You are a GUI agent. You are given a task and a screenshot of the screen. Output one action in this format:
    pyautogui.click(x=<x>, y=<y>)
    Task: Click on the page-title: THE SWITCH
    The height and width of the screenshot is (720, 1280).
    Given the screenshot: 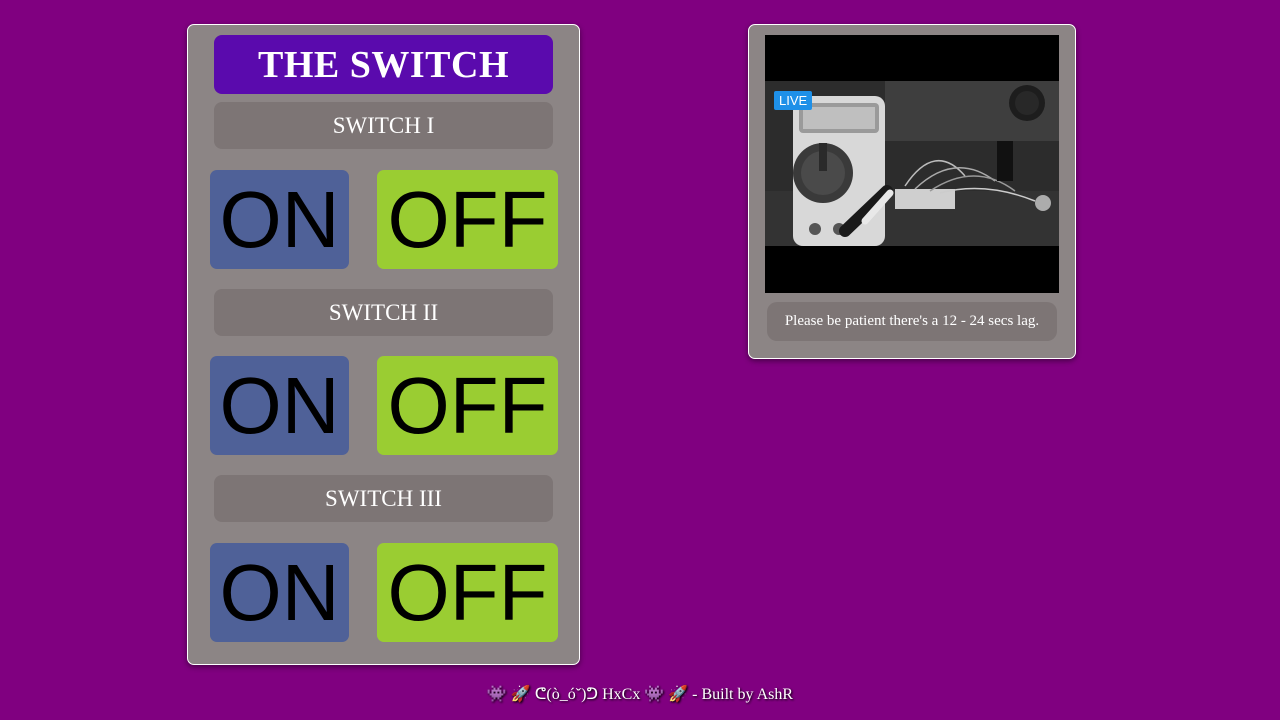 What is the action you would take?
    pyautogui.click(x=383, y=64)
    